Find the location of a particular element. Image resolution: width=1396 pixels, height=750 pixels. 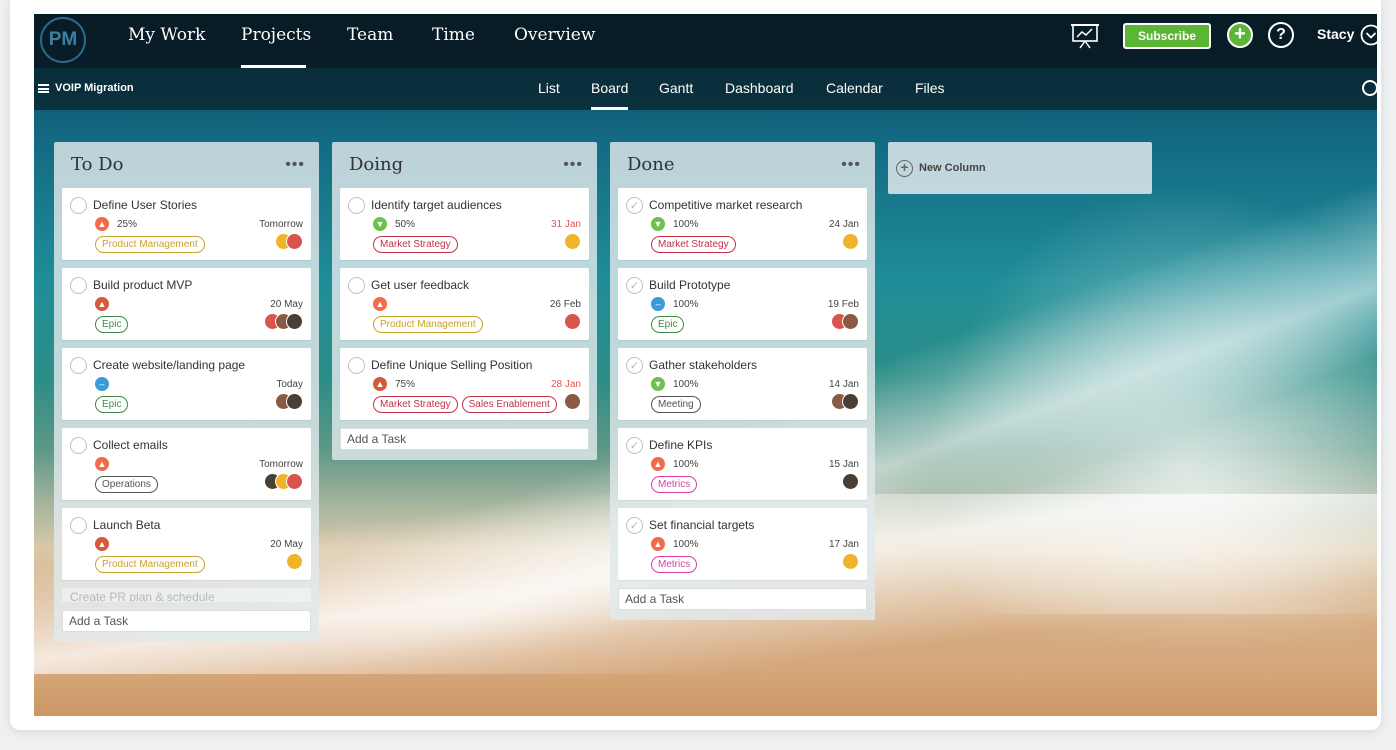

subscribe-button: Subscribe is located at coordinates (1167, 36).